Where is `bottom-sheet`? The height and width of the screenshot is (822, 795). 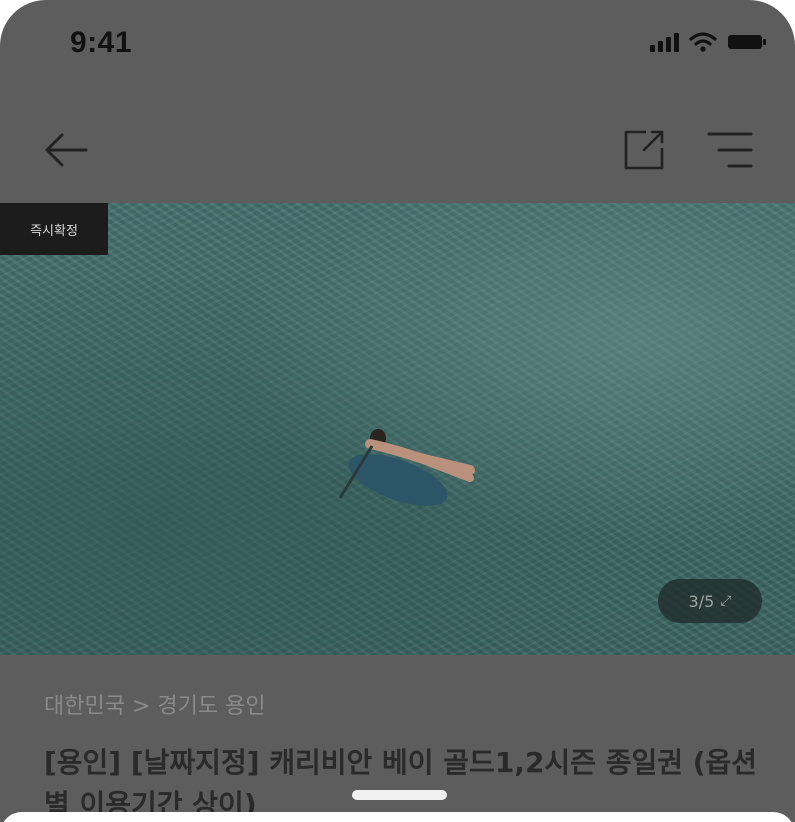 bottom-sheet is located at coordinates (397, 817).